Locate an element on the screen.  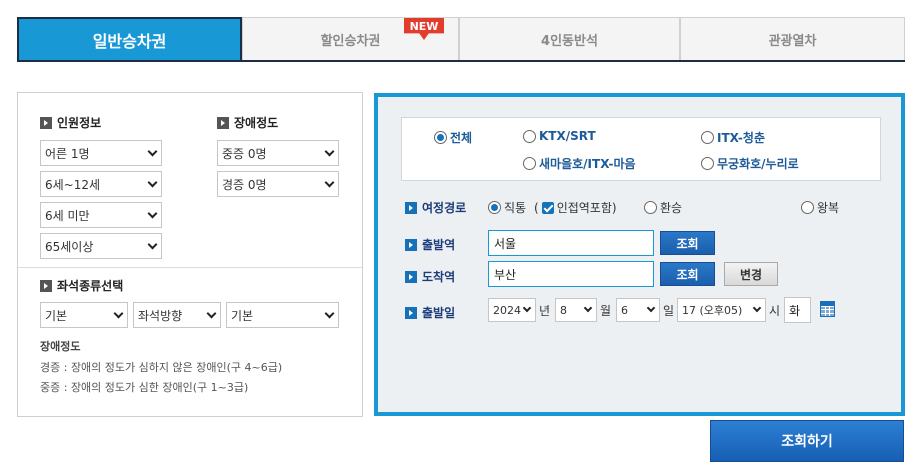
label-text: 여정경로 is located at coordinates (444, 208).